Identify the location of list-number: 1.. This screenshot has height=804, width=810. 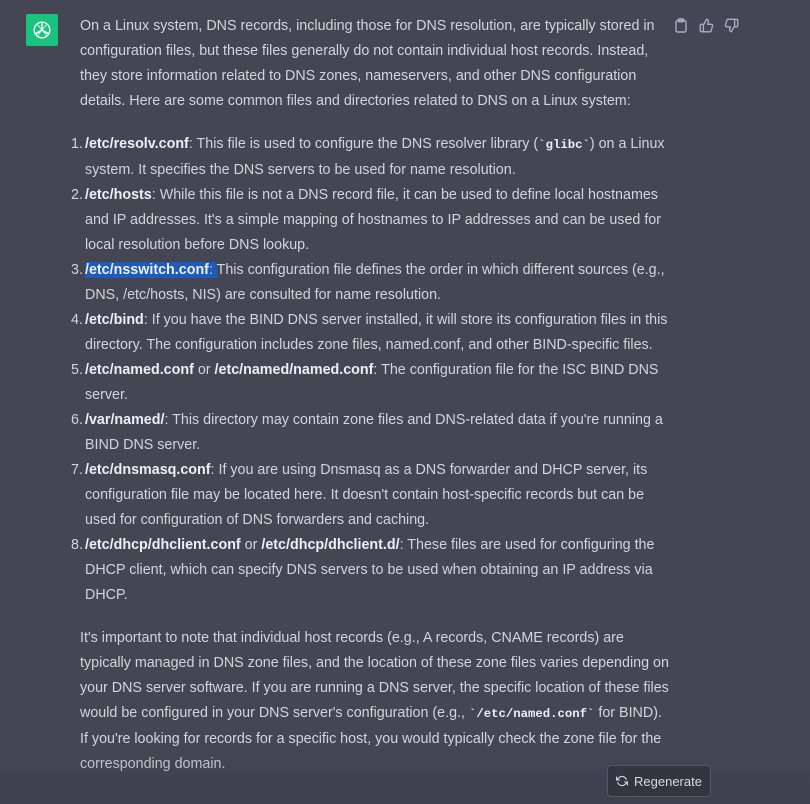
(77, 144).